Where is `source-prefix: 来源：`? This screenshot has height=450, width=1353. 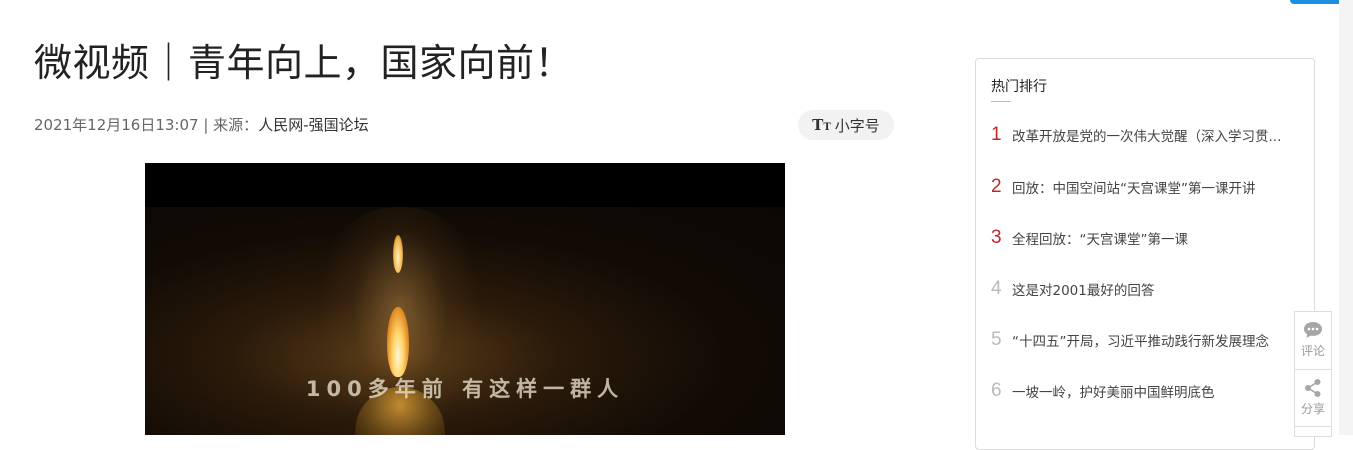
source-prefix: 来源： is located at coordinates (236, 125).